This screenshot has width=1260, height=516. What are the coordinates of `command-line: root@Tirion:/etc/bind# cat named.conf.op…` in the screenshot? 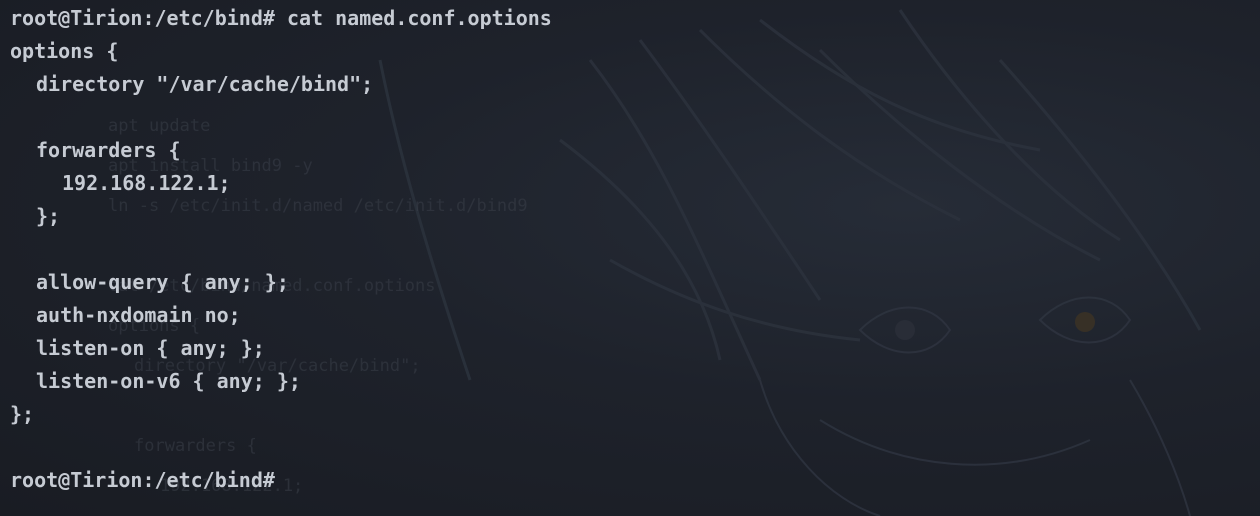 It's located at (281, 18).